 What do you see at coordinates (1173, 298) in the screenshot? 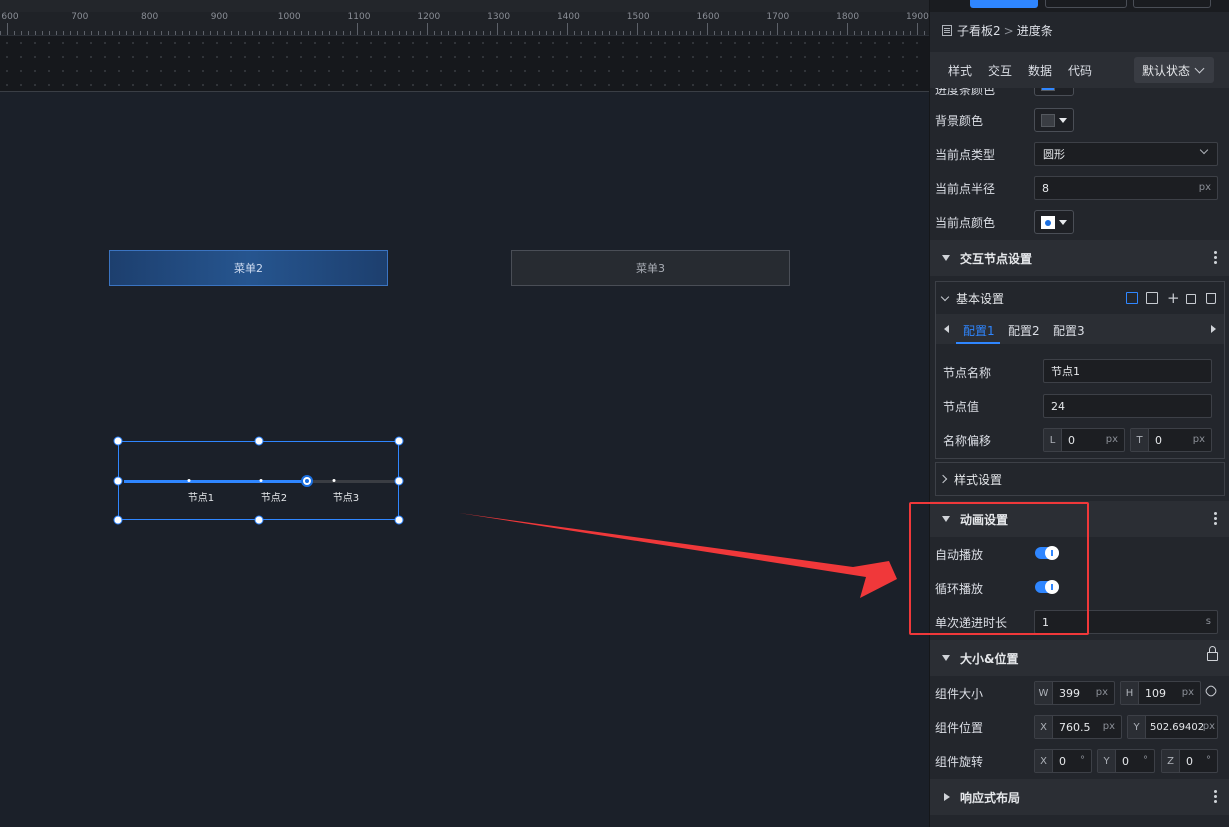
I see `add-icon: +` at bounding box center [1173, 298].